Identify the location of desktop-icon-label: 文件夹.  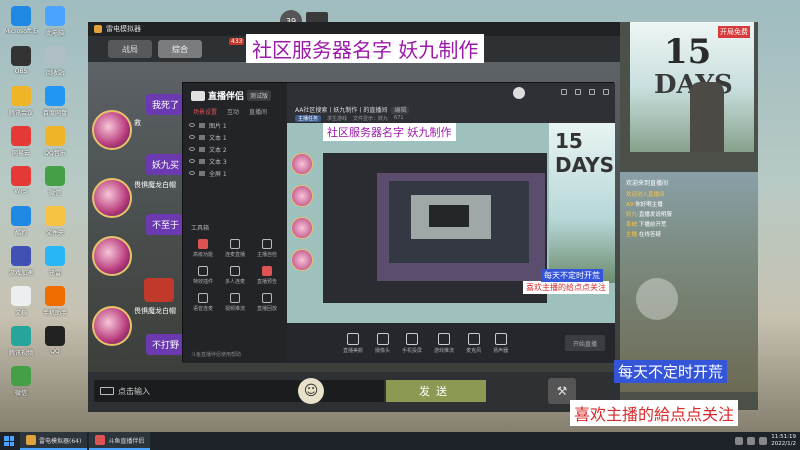
(54, 233).